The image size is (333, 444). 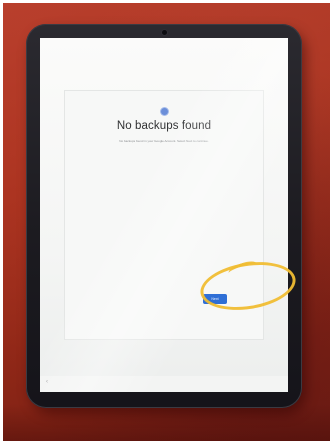 What do you see at coordinates (47, 382) in the screenshot?
I see `back-chevron-icon: ‹` at bounding box center [47, 382].